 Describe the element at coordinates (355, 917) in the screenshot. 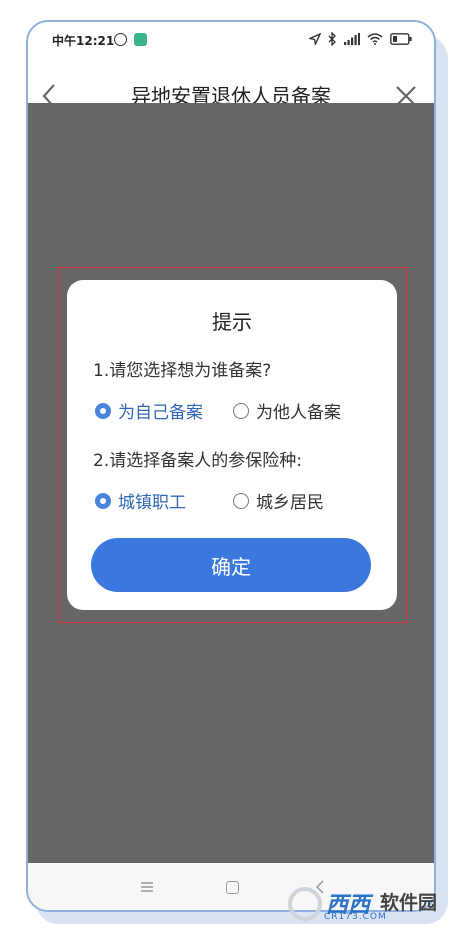

I see `watermark-url: CR173.COM` at that location.